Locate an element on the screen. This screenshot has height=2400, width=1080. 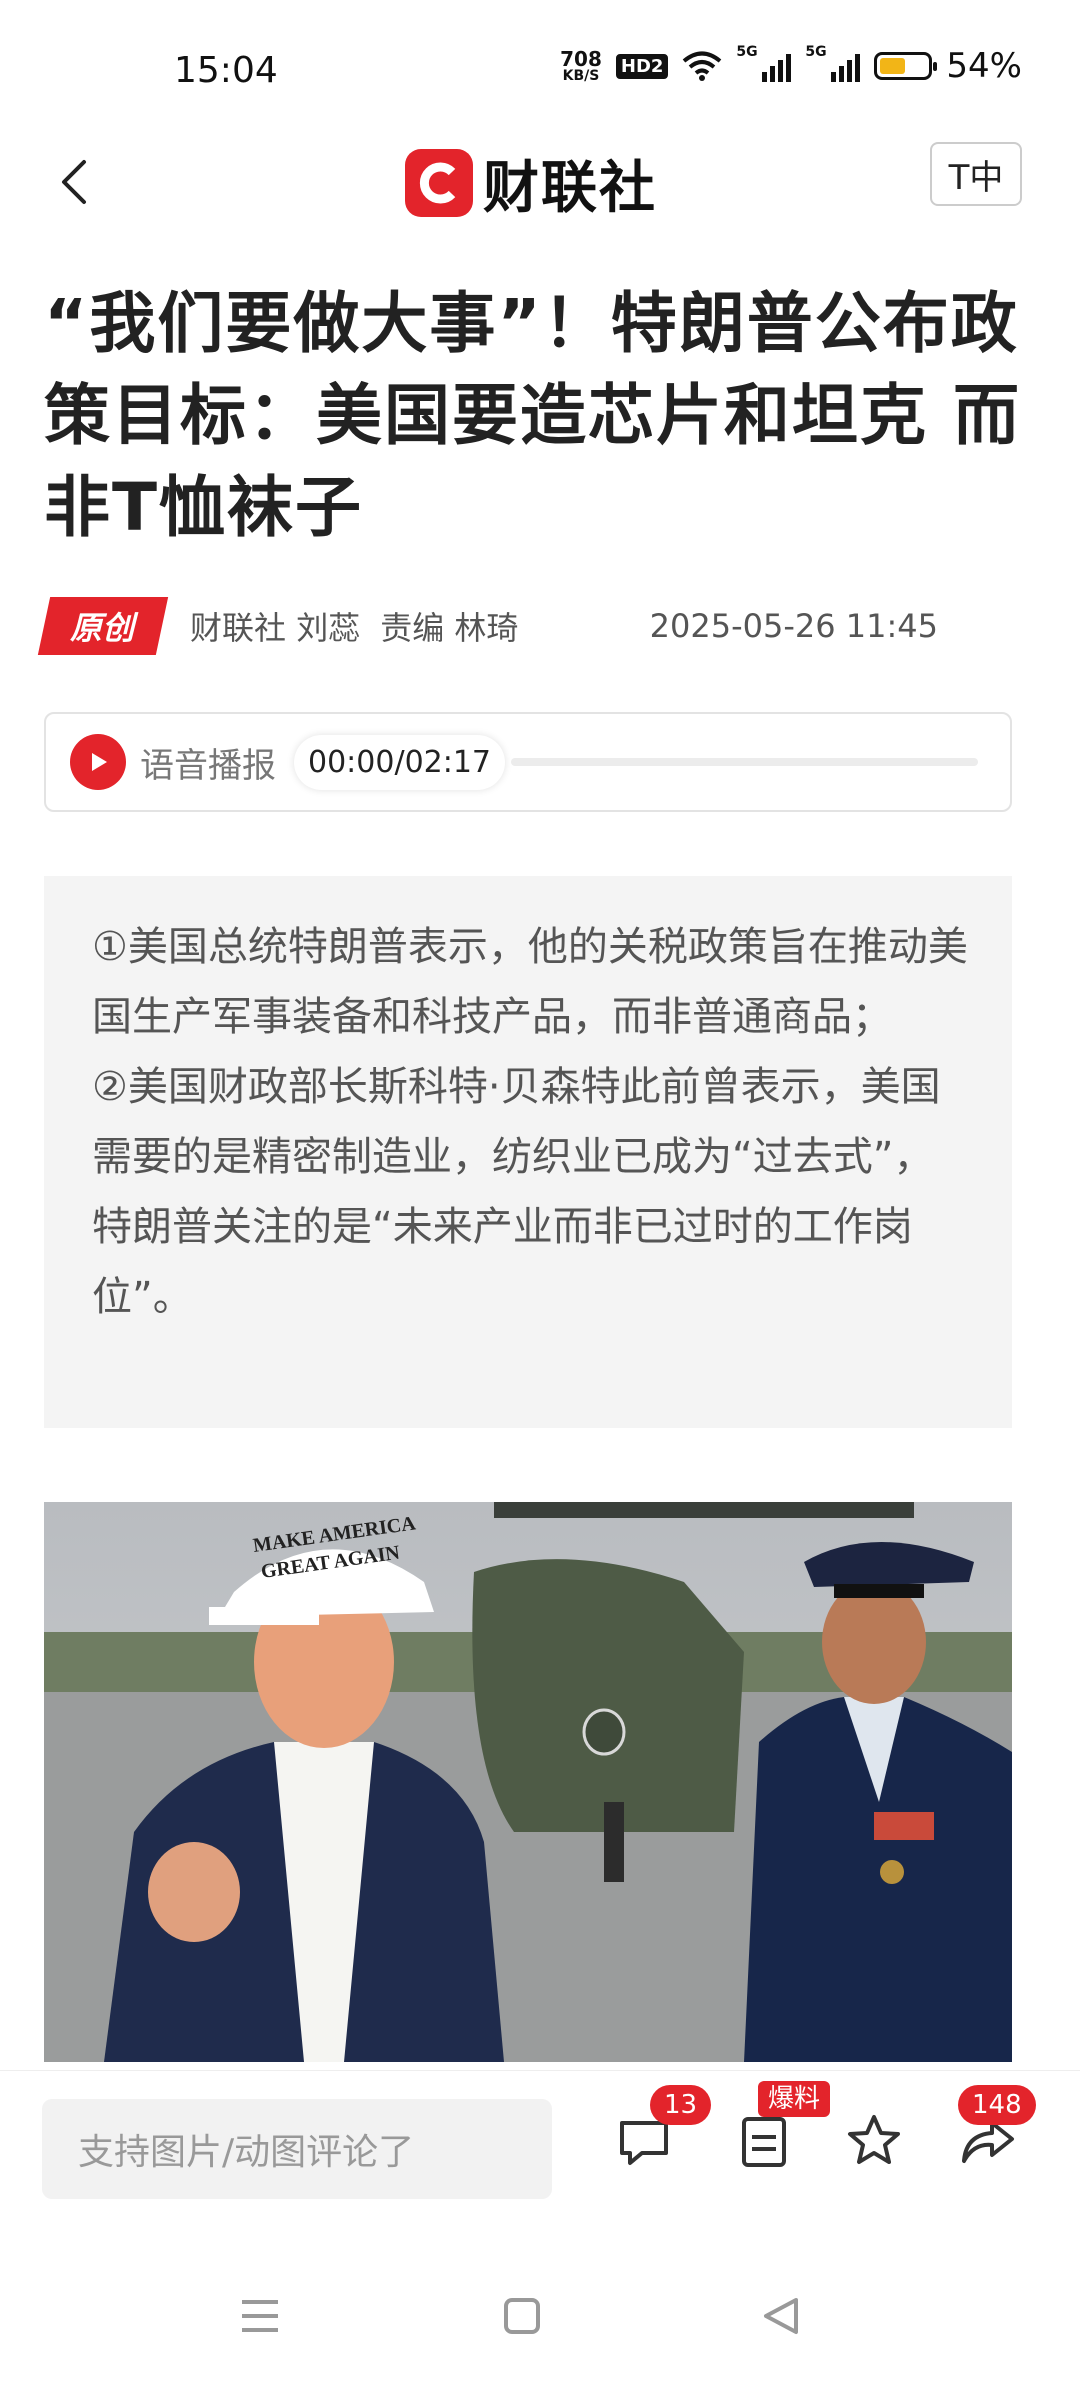
audio-time: 00:00/02:17 is located at coordinates (400, 762).